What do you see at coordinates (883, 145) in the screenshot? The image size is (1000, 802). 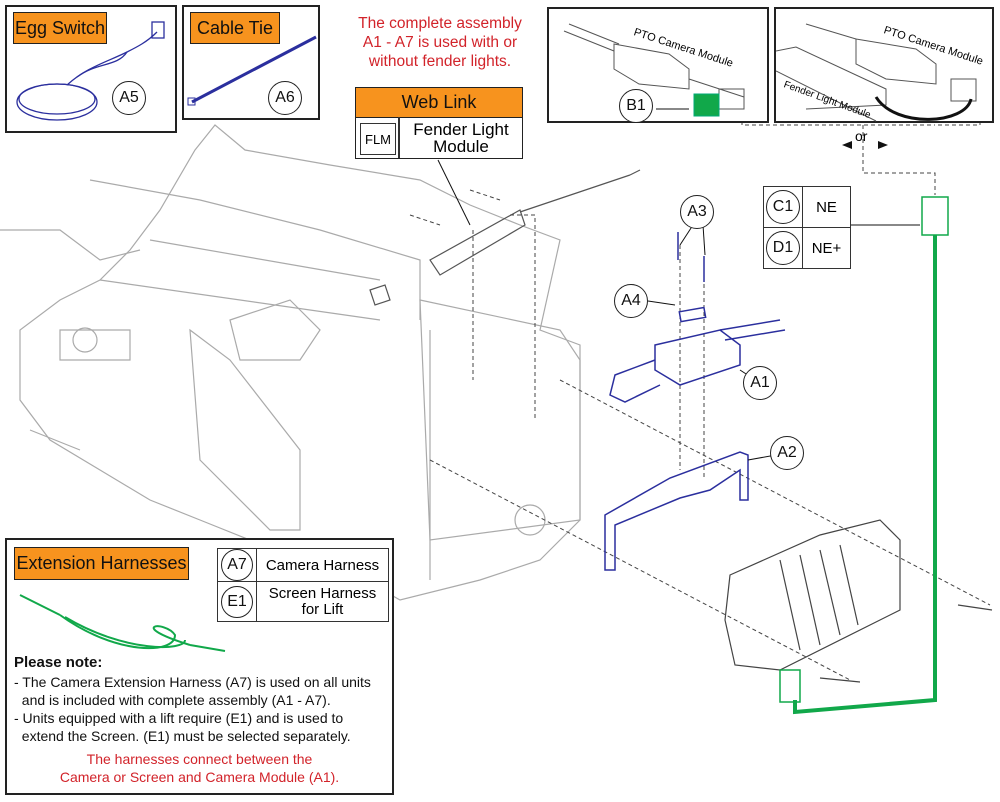 I see `arrow-right-icon` at bounding box center [883, 145].